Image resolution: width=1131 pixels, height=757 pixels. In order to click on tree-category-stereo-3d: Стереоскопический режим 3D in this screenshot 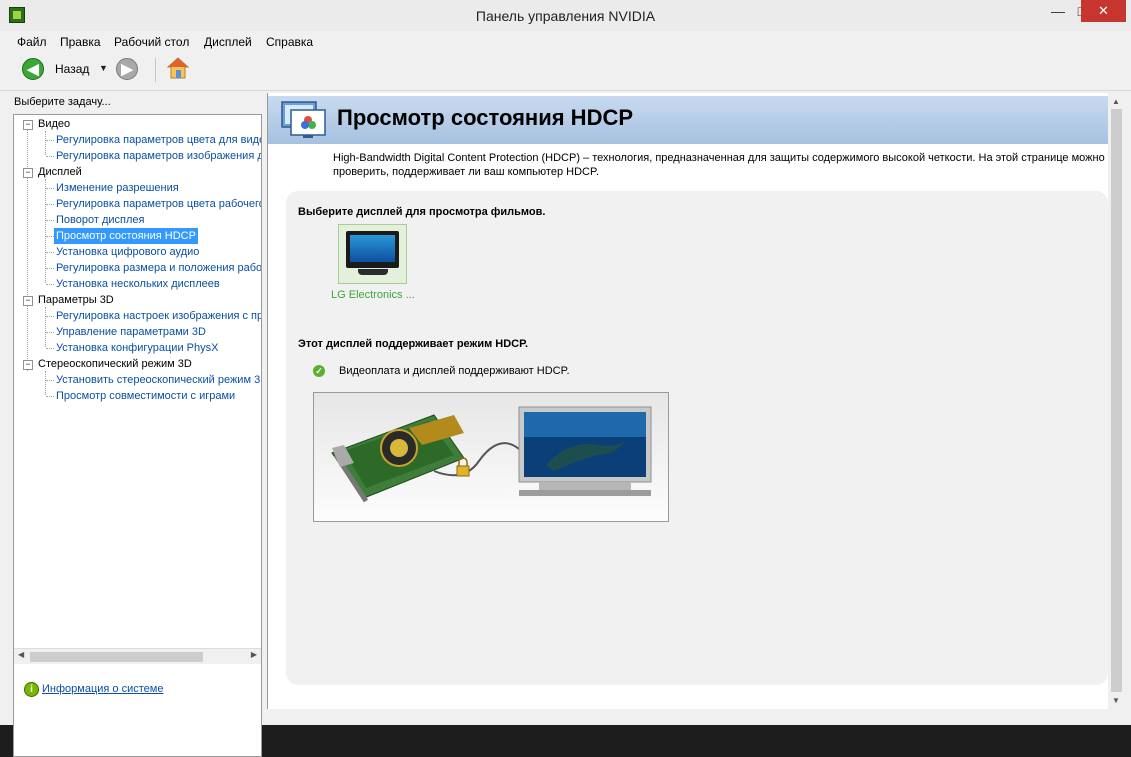, I will do `click(115, 364)`.